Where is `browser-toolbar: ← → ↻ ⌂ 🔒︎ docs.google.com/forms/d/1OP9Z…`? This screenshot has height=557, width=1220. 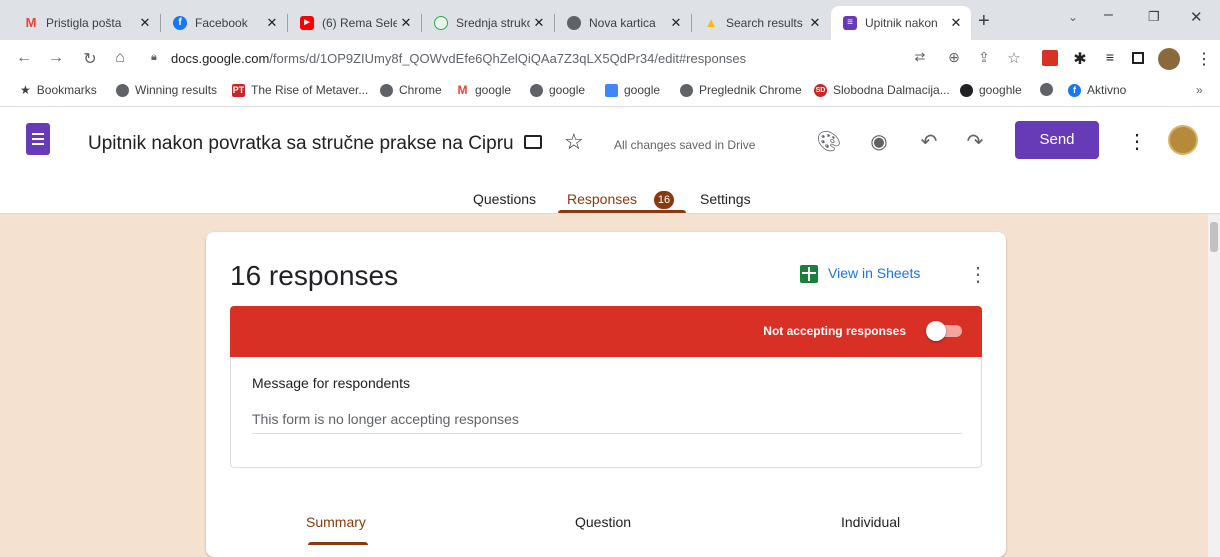
browser-toolbar: ← → ↻ ⌂ 🔒︎ docs.google.com/forms/d/1OP9Z… is located at coordinates (610, 59).